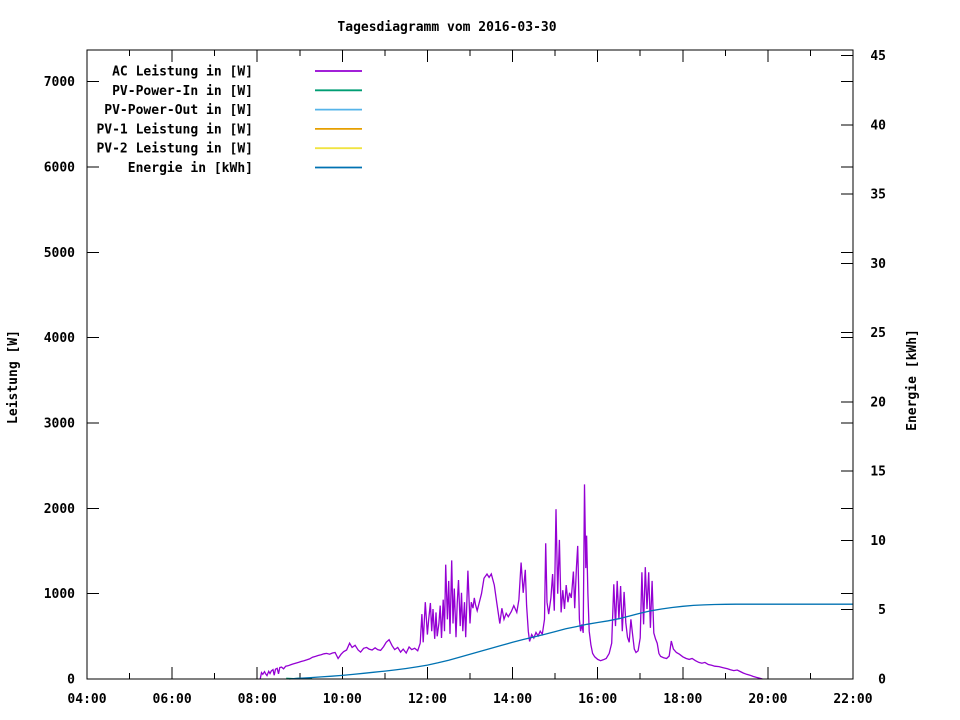 The height and width of the screenshot is (720, 960). I want to click on x-tick-label: 14:00, so click(512, 699).